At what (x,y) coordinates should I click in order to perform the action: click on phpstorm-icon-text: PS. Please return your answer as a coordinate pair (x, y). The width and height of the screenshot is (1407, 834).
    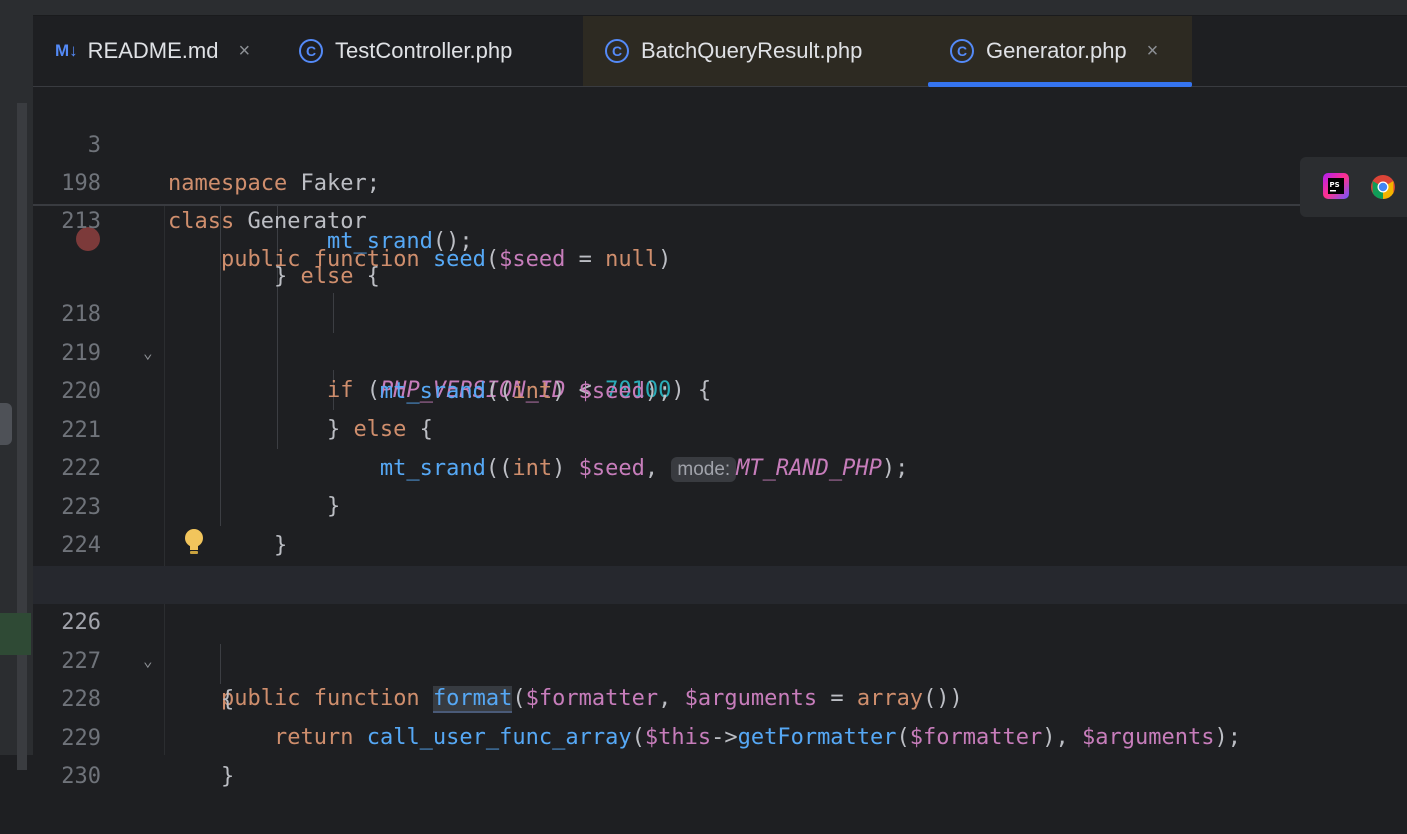
    Looking at the image, I should click on (1335, 185).